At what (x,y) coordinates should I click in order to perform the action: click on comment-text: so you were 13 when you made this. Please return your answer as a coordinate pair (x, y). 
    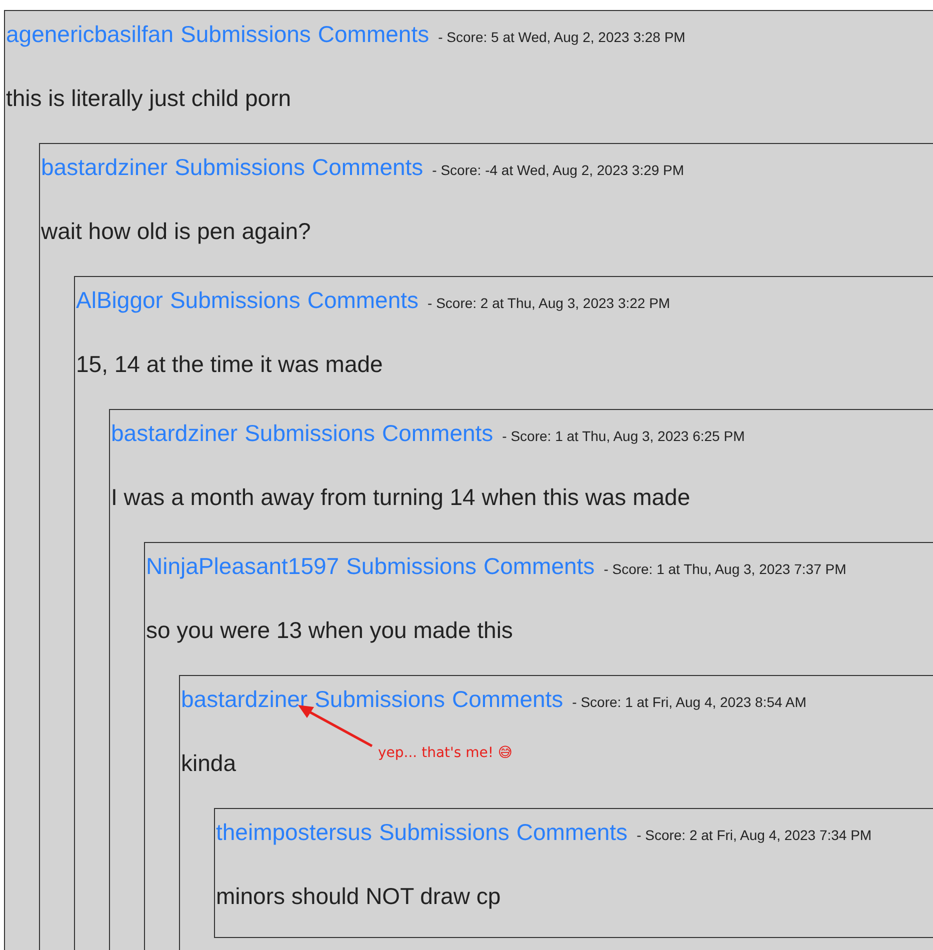
    Looking at the image, I should click on (329, 630).